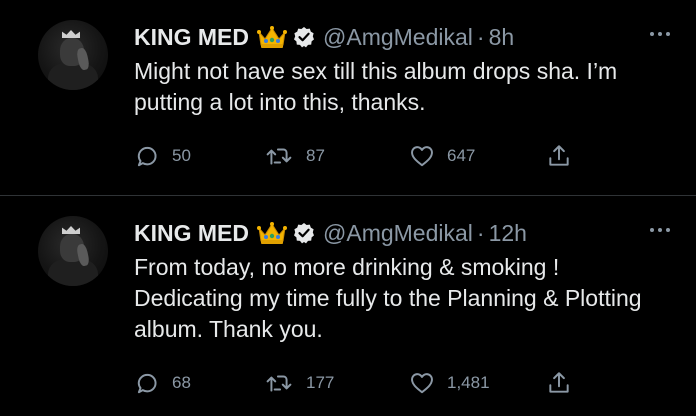  I want to click on retweet-count: 177, so click(320, 382).